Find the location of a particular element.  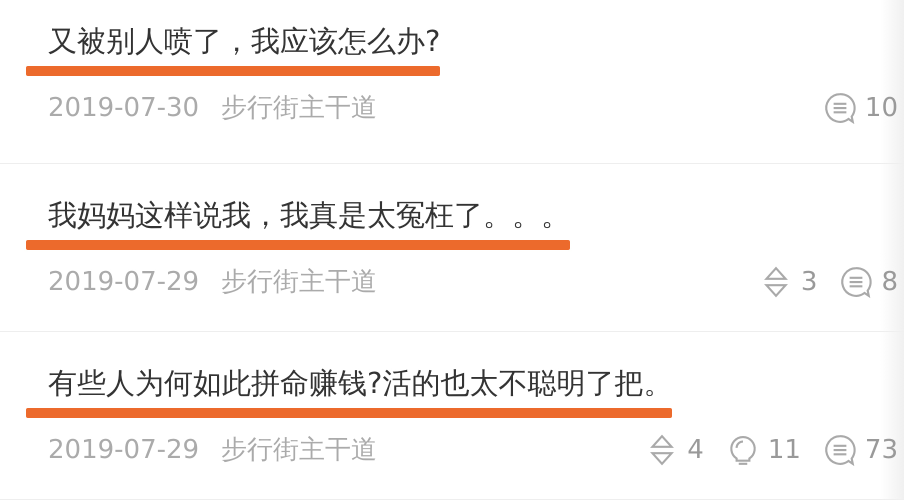

post-title: 又被别人喷了，我应该怎么办? is located at coordinates (244, 42).